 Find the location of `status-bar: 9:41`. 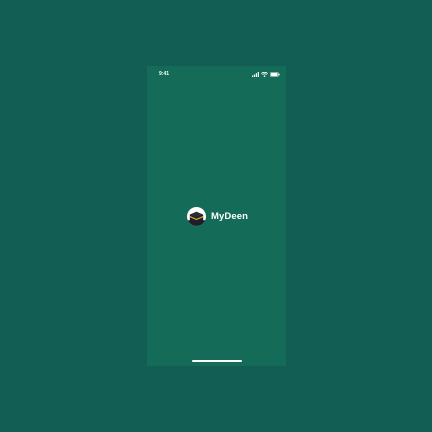

status-bar: 9:41 is located at coordinates (216, 74).